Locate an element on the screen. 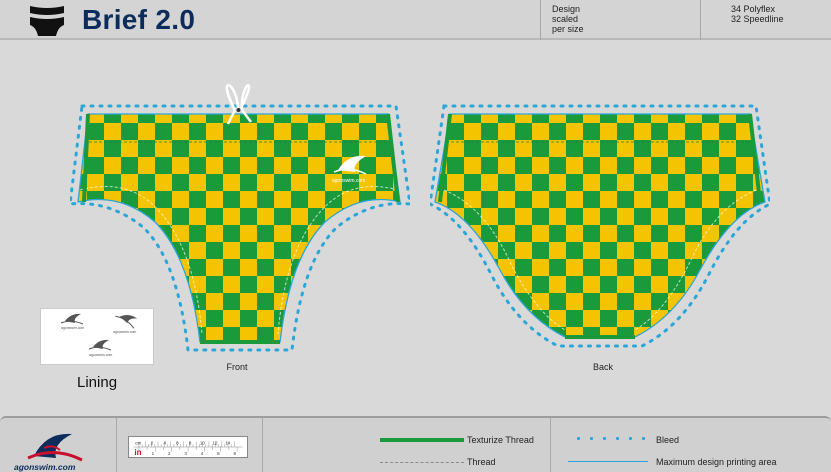 This screenshot has width=831, height=472. legend-max-area-label: Maximum design printing area is located at coordinates (716, 462).